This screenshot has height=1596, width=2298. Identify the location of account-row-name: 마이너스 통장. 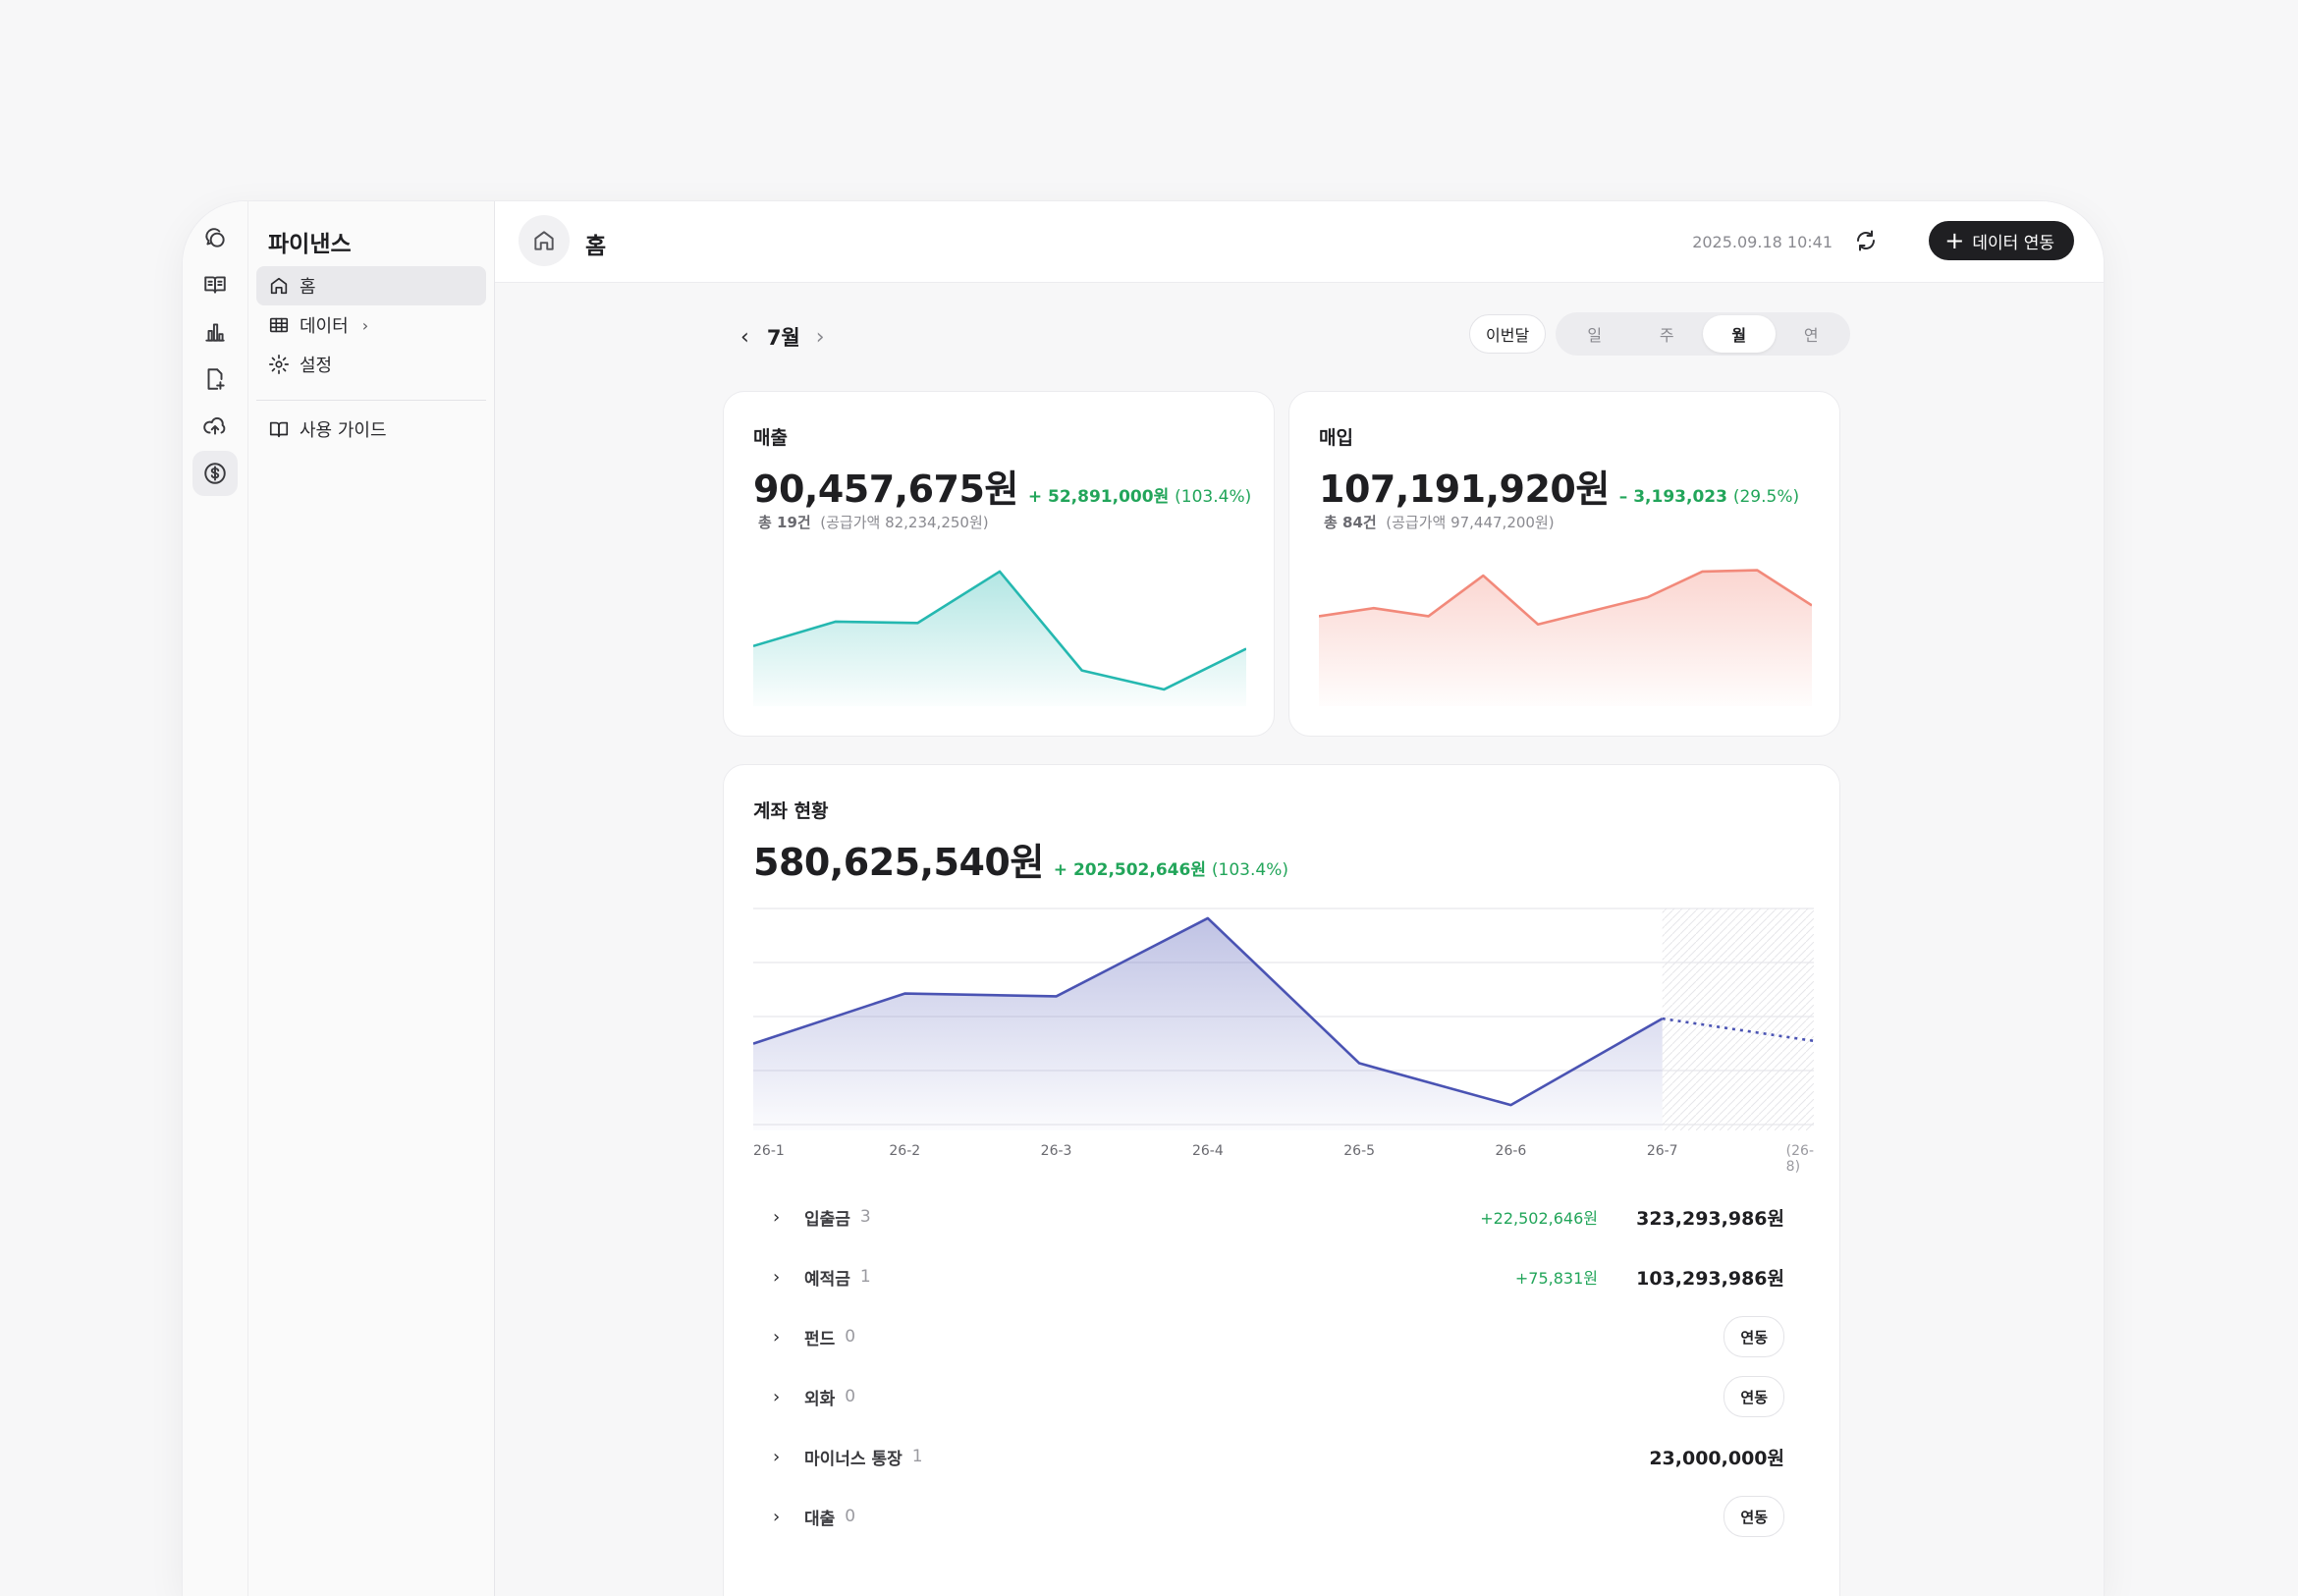
(853, 1457).